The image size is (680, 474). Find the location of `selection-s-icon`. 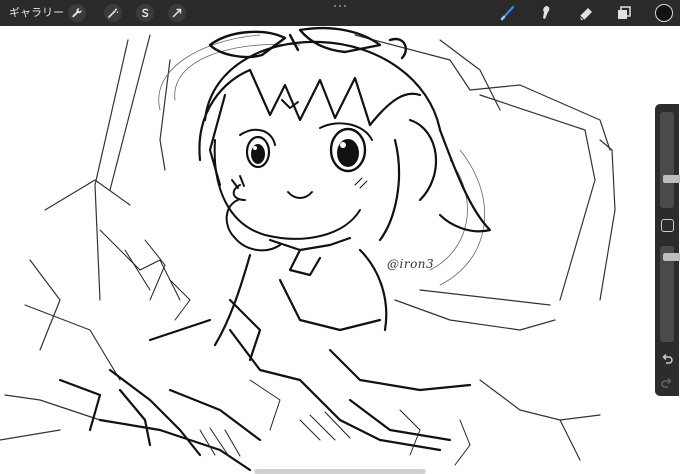

selection-s-icon is located at coordinates (145, 13).